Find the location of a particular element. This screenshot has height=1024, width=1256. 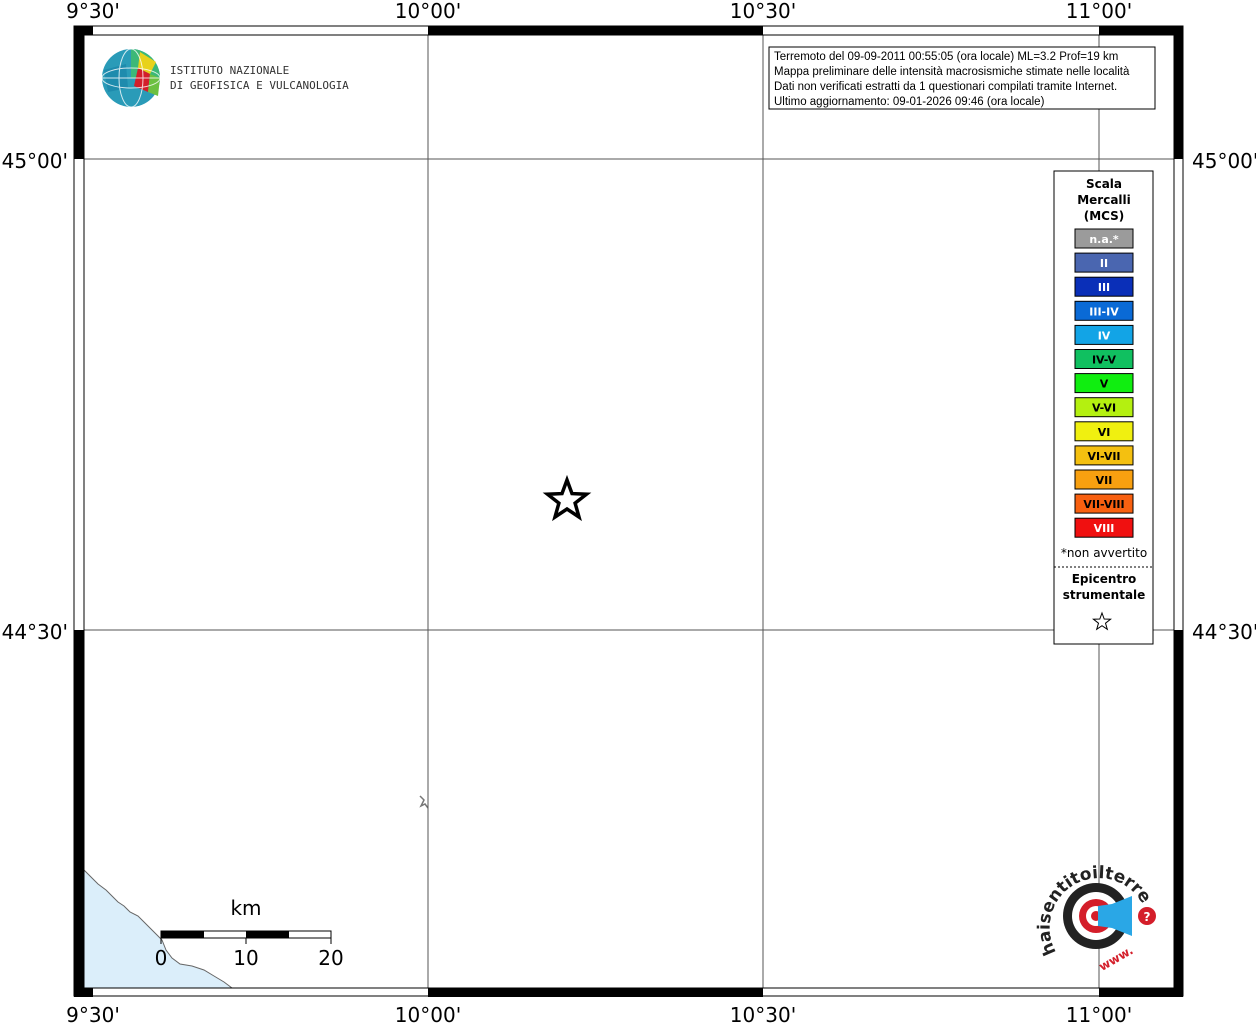

lon-label-top-1: 9°30' is located at coordinates (93, 11).